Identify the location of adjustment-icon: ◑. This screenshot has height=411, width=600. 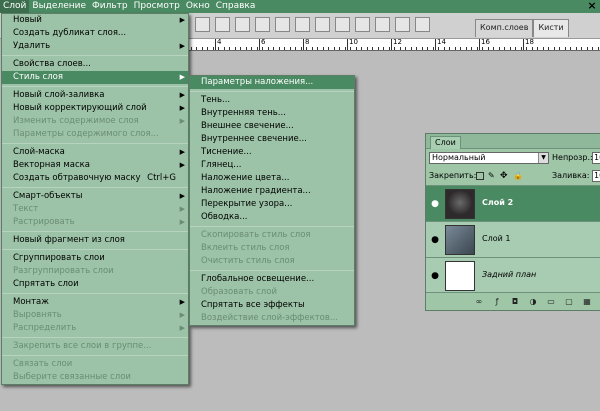
(533, 302).